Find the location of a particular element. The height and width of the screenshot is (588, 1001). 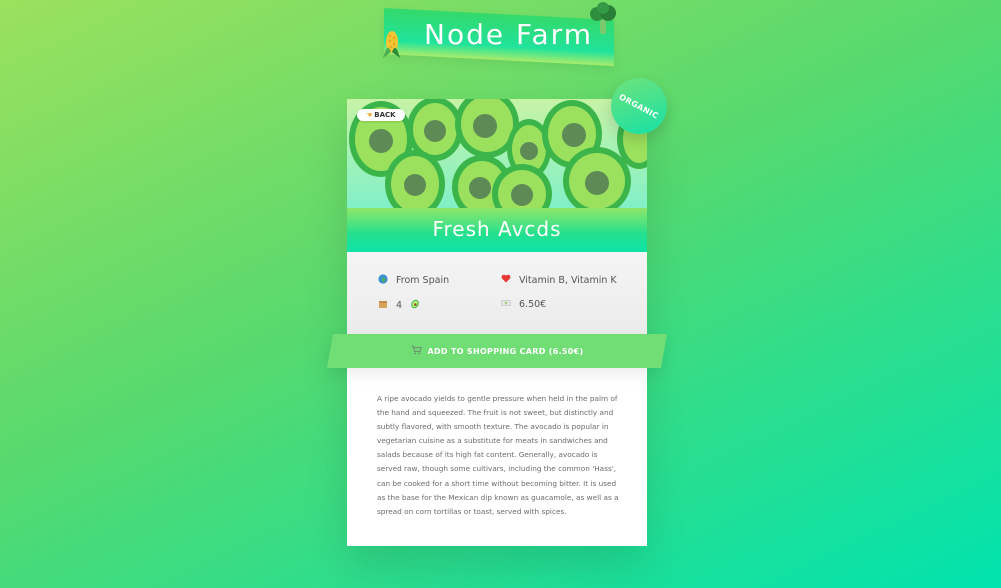

hand-pointing-left-icon: ☚ is located at coordinates (369, 115).